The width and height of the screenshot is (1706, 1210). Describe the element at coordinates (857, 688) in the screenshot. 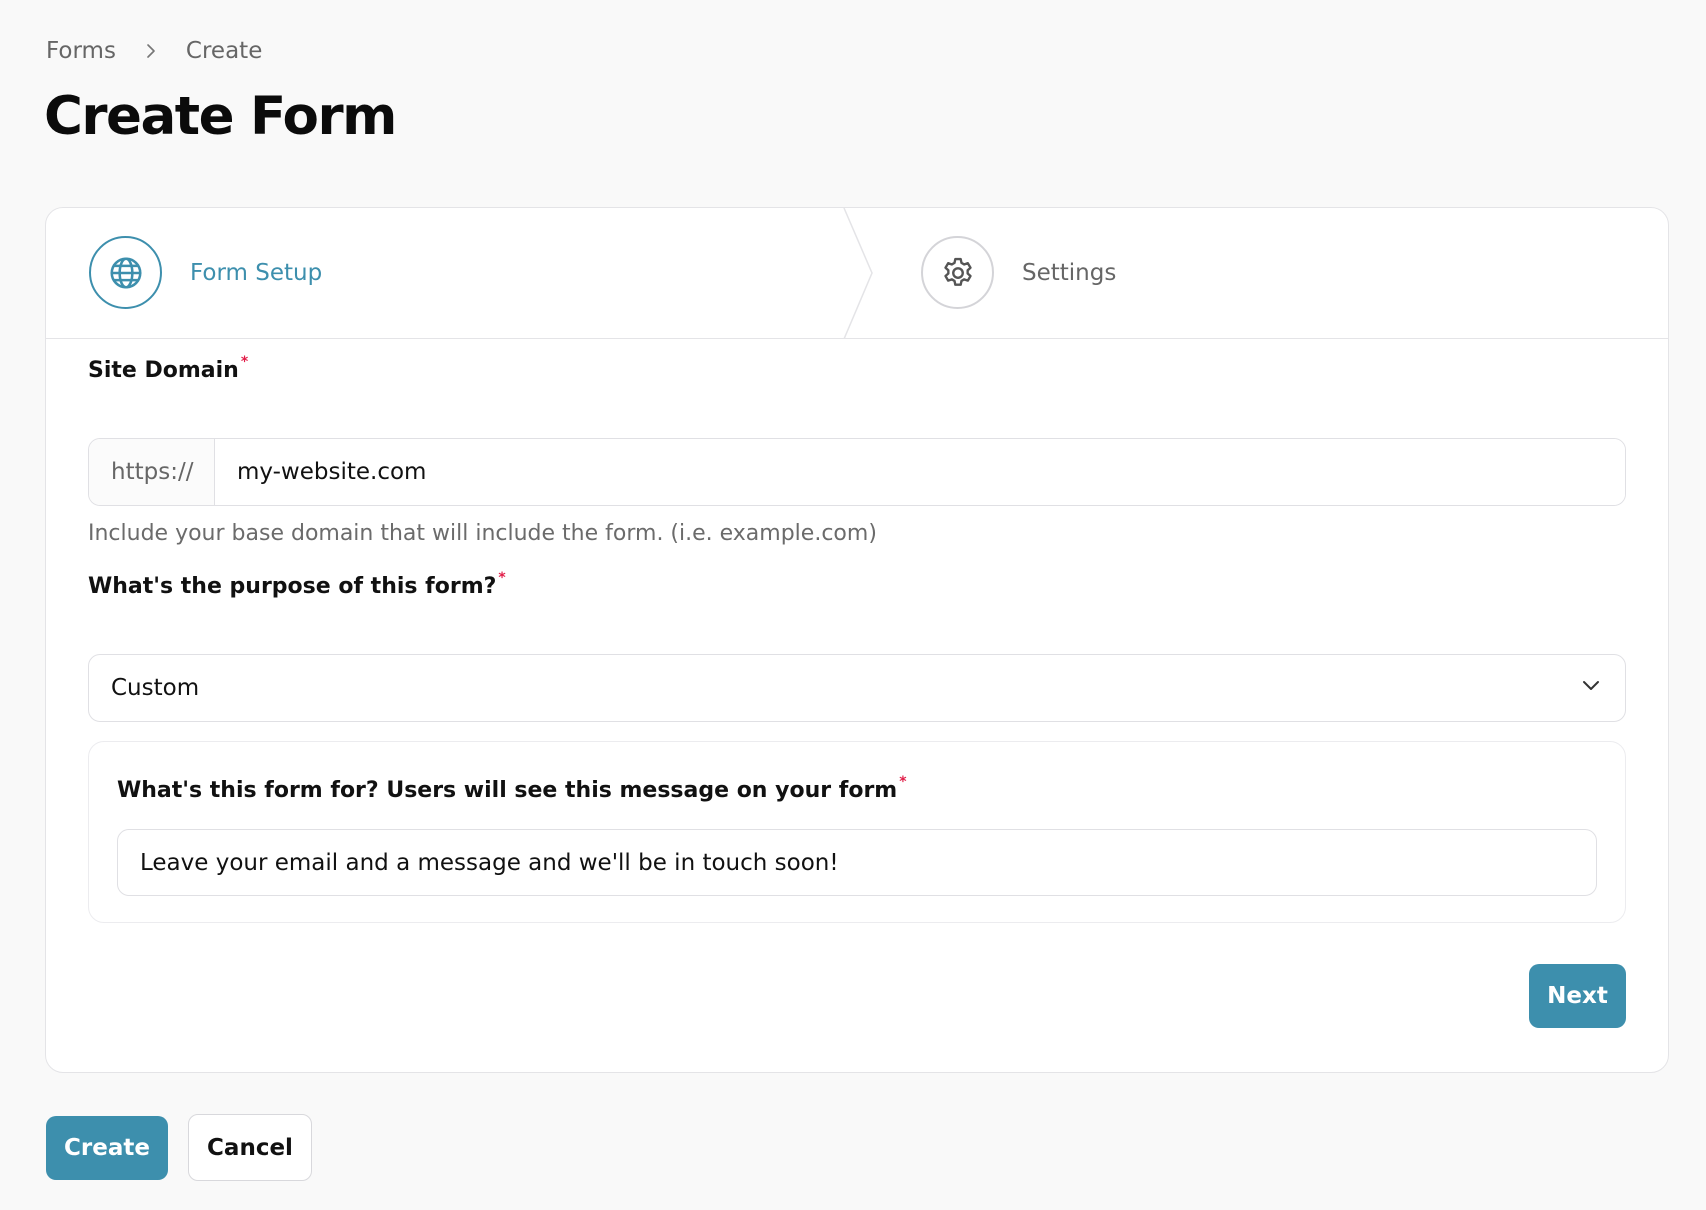

I see `purpose-select: Custom` at that location.